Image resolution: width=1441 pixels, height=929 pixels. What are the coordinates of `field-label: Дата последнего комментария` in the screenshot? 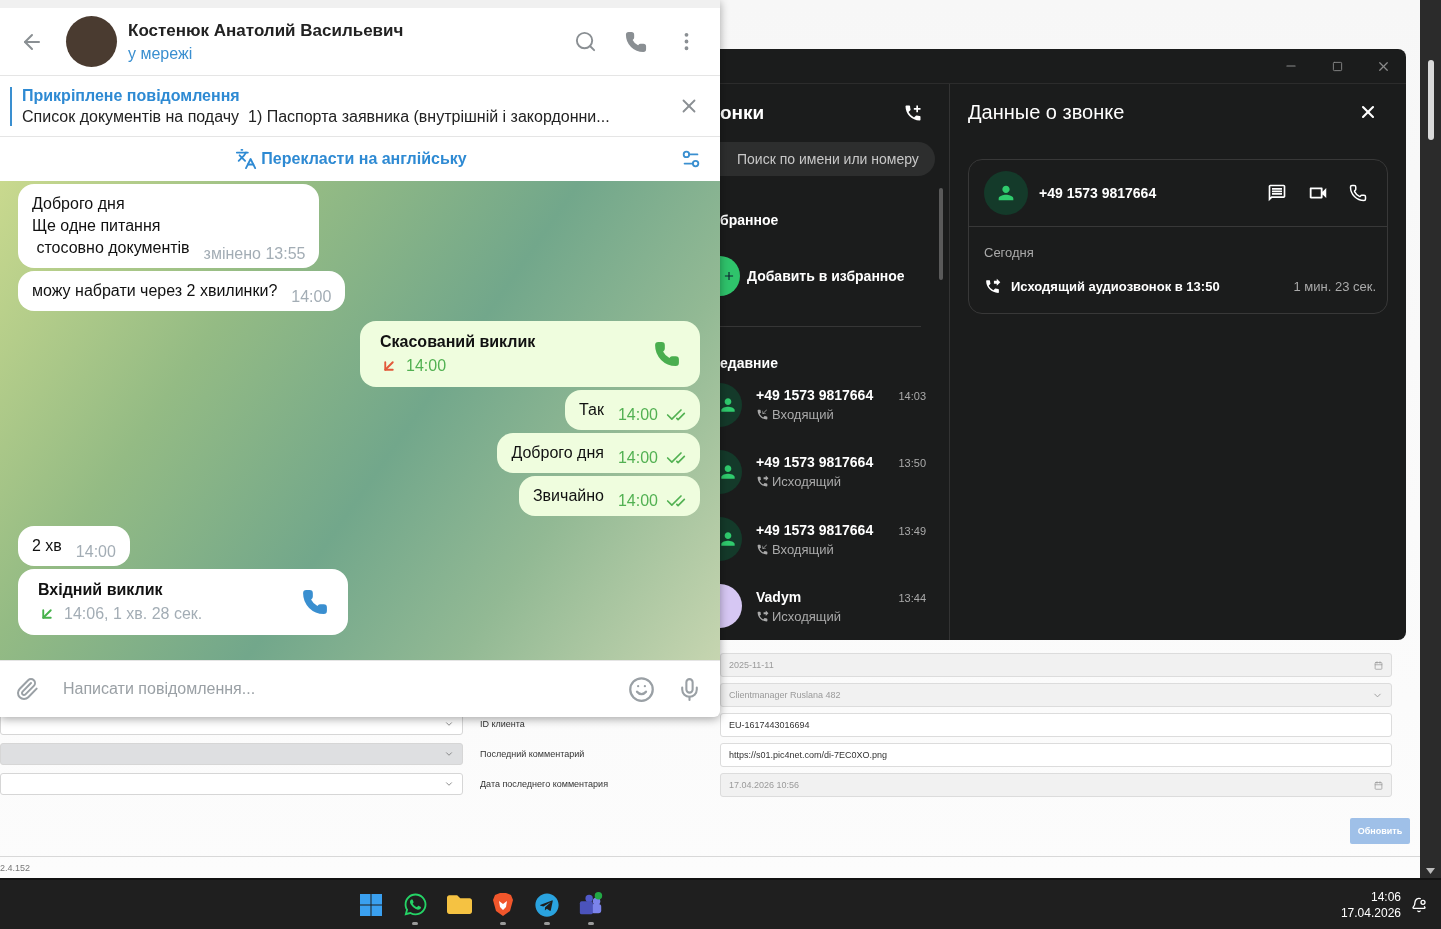 It's located at (544, 784).